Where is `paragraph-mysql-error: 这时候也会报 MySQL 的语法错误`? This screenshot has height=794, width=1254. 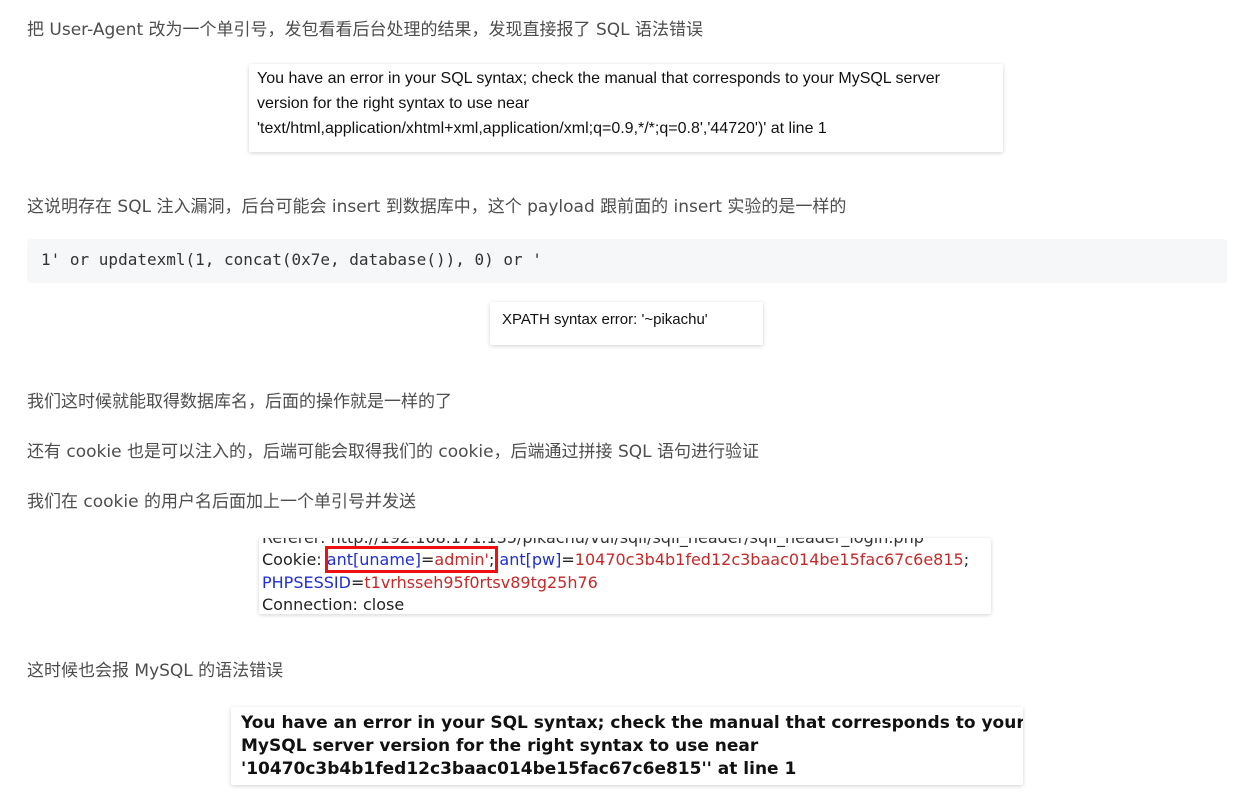
paragraph-mysql-error: 这时候也会报 MySQL 的语法错误 is located at coordinates (155, 671).